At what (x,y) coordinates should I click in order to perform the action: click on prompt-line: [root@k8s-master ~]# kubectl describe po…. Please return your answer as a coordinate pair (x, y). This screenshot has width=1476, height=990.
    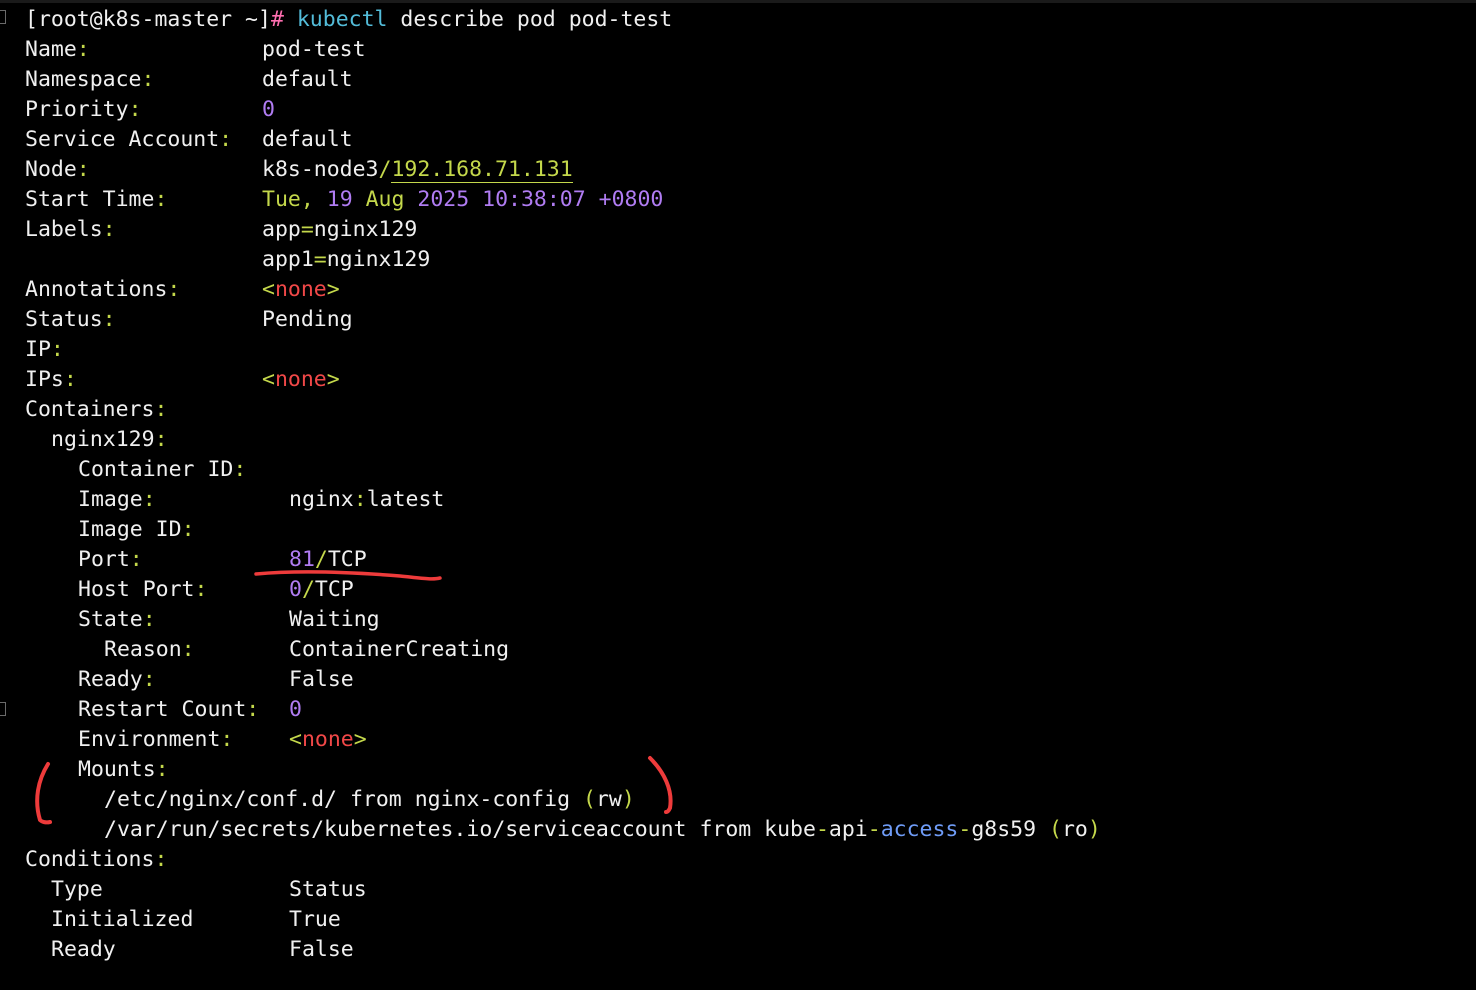
    Looking at the image, I should click on (348, 20).